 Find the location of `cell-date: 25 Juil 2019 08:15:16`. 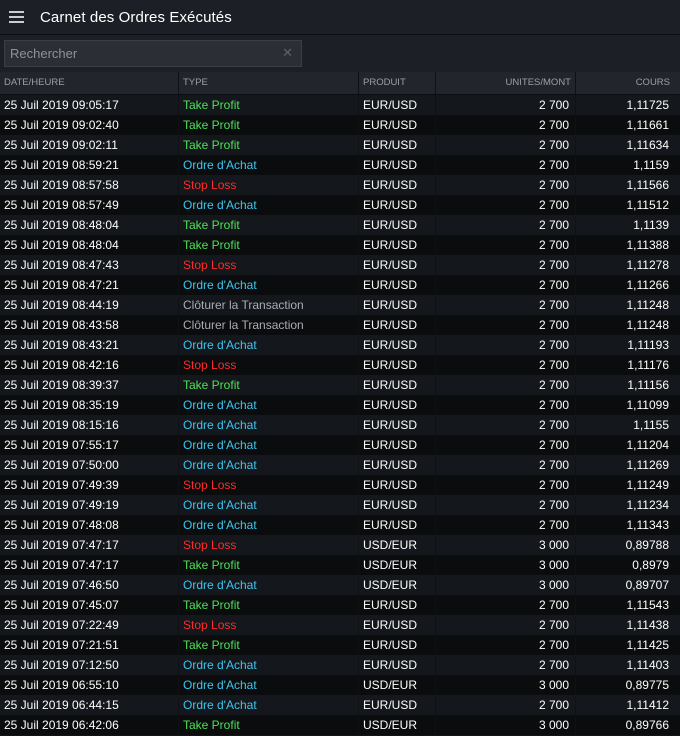

cell-date: 25 Juil 2019 08:15:16 is located at coordinates (89, 425).